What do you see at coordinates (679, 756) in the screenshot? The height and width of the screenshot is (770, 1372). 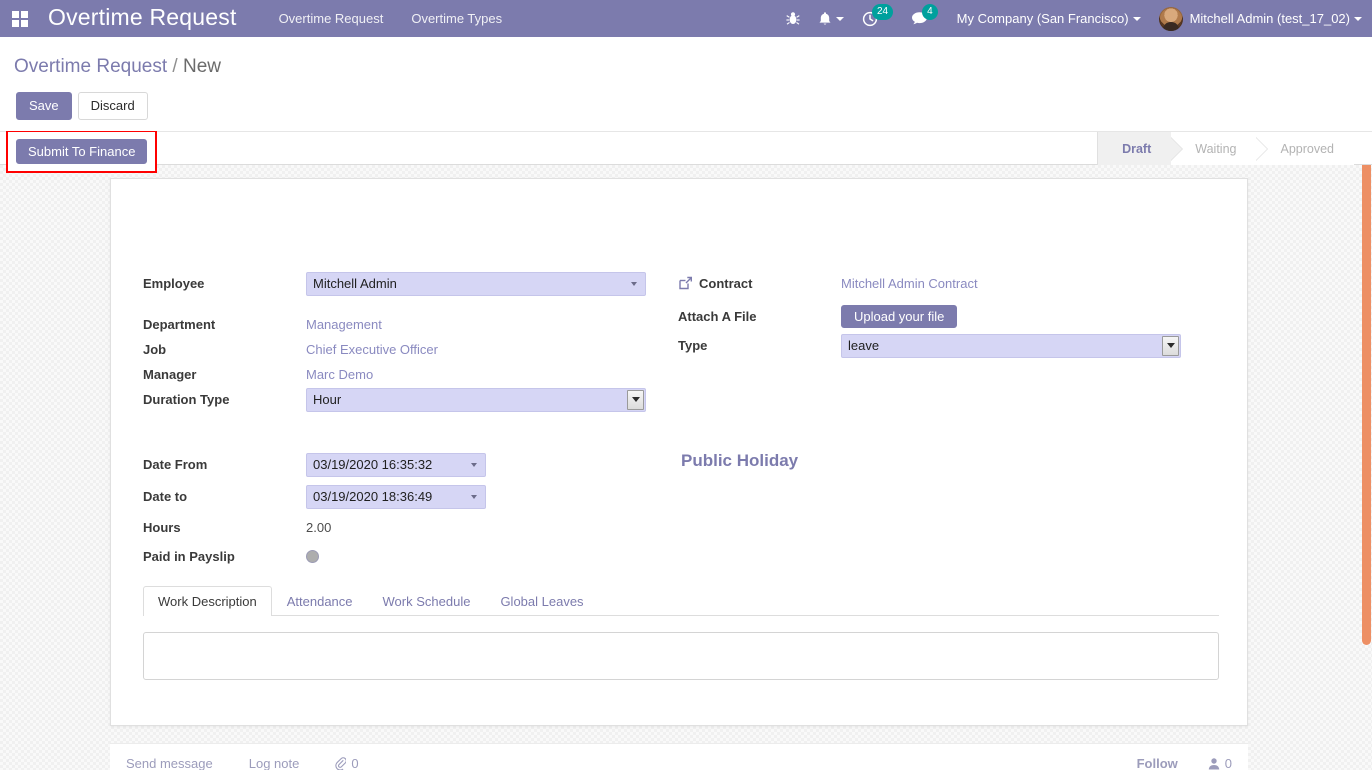 I see `chatter-bar: Send message Log note 0 Follow 0` at bounding box center [679, 756].